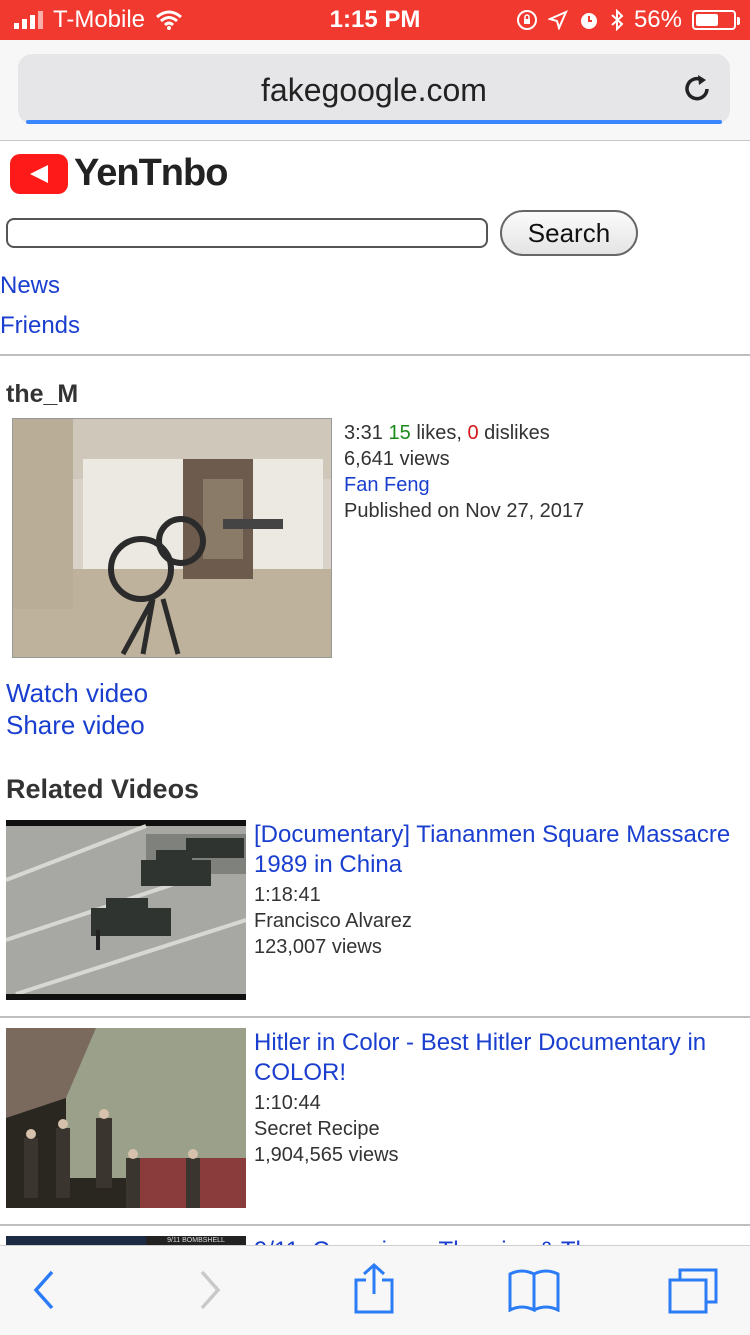 This screenshot has height=1335, width=750. Describe the element at coordinates (399, 433) in the screenshot. I see `likes-count: 15` at that location.